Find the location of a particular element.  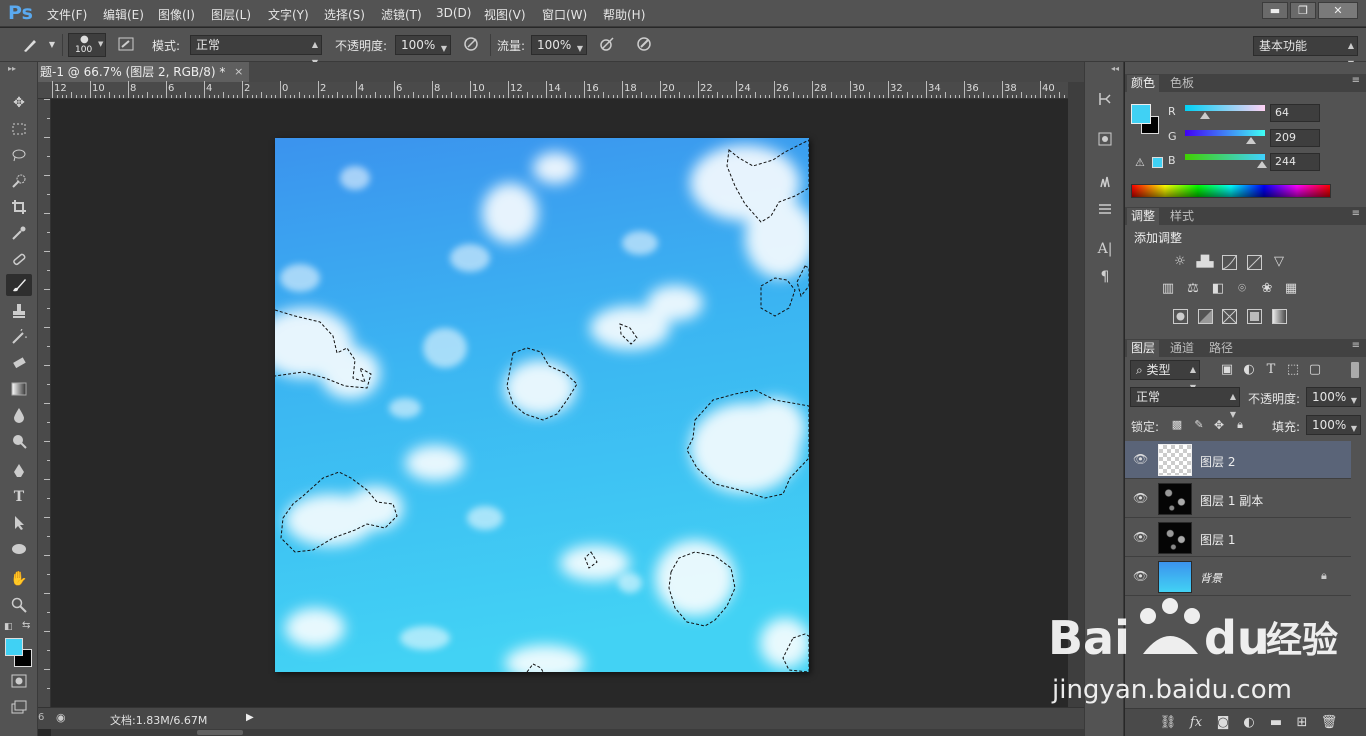

filter-shape-icon: ⬚ is located at coordinates (1293, 370).